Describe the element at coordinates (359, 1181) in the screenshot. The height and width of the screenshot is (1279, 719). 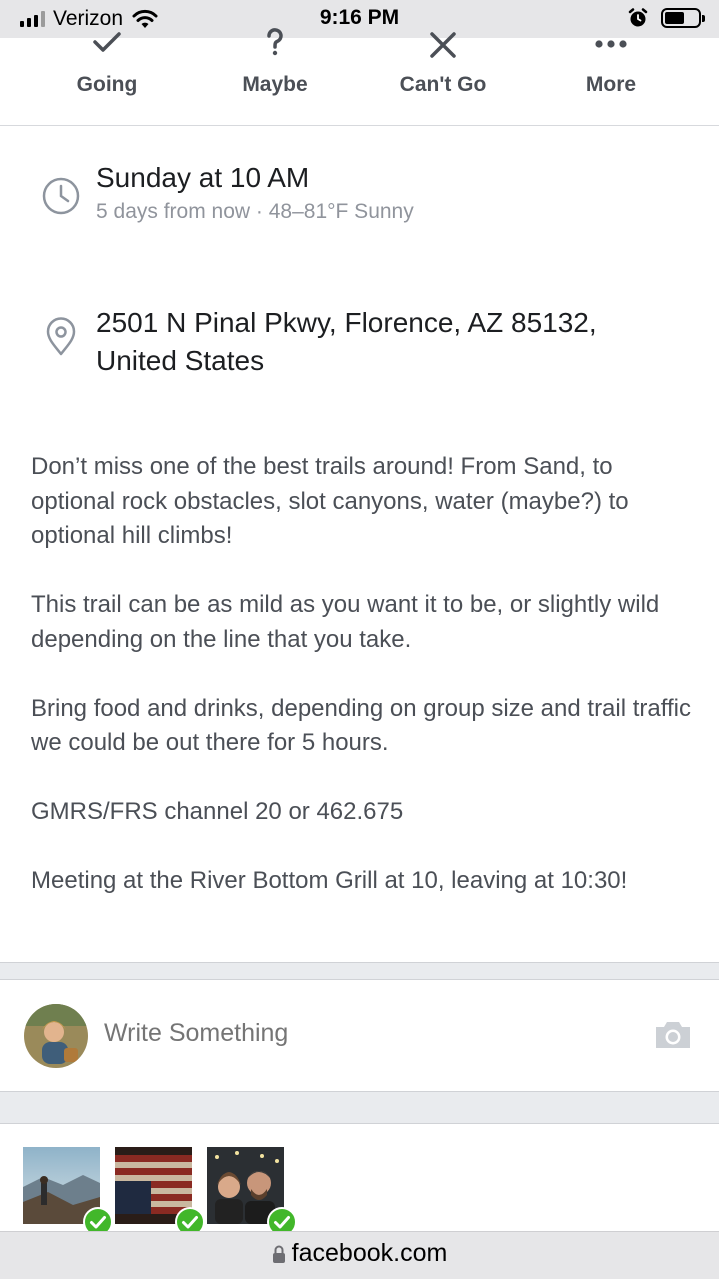
I see `attendee-photo-strip` at that location.